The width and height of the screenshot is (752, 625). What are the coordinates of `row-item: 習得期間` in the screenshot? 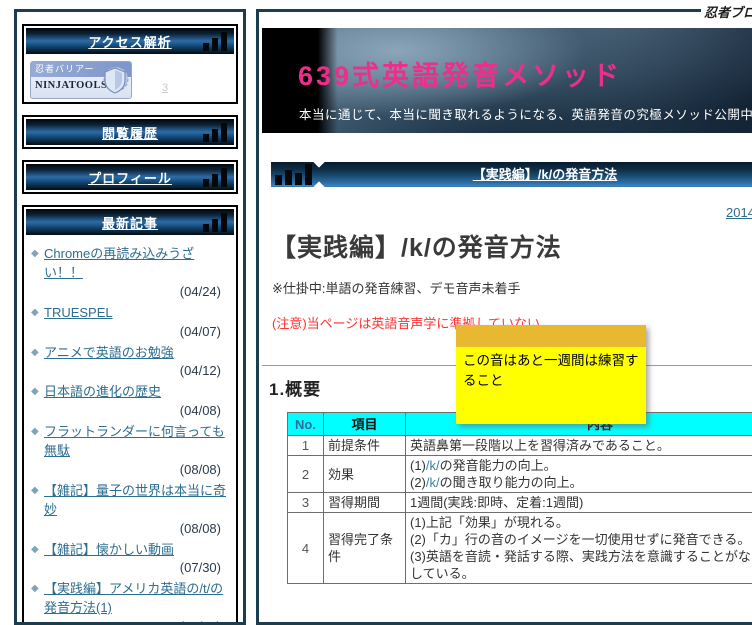 It's located at (365, 503).